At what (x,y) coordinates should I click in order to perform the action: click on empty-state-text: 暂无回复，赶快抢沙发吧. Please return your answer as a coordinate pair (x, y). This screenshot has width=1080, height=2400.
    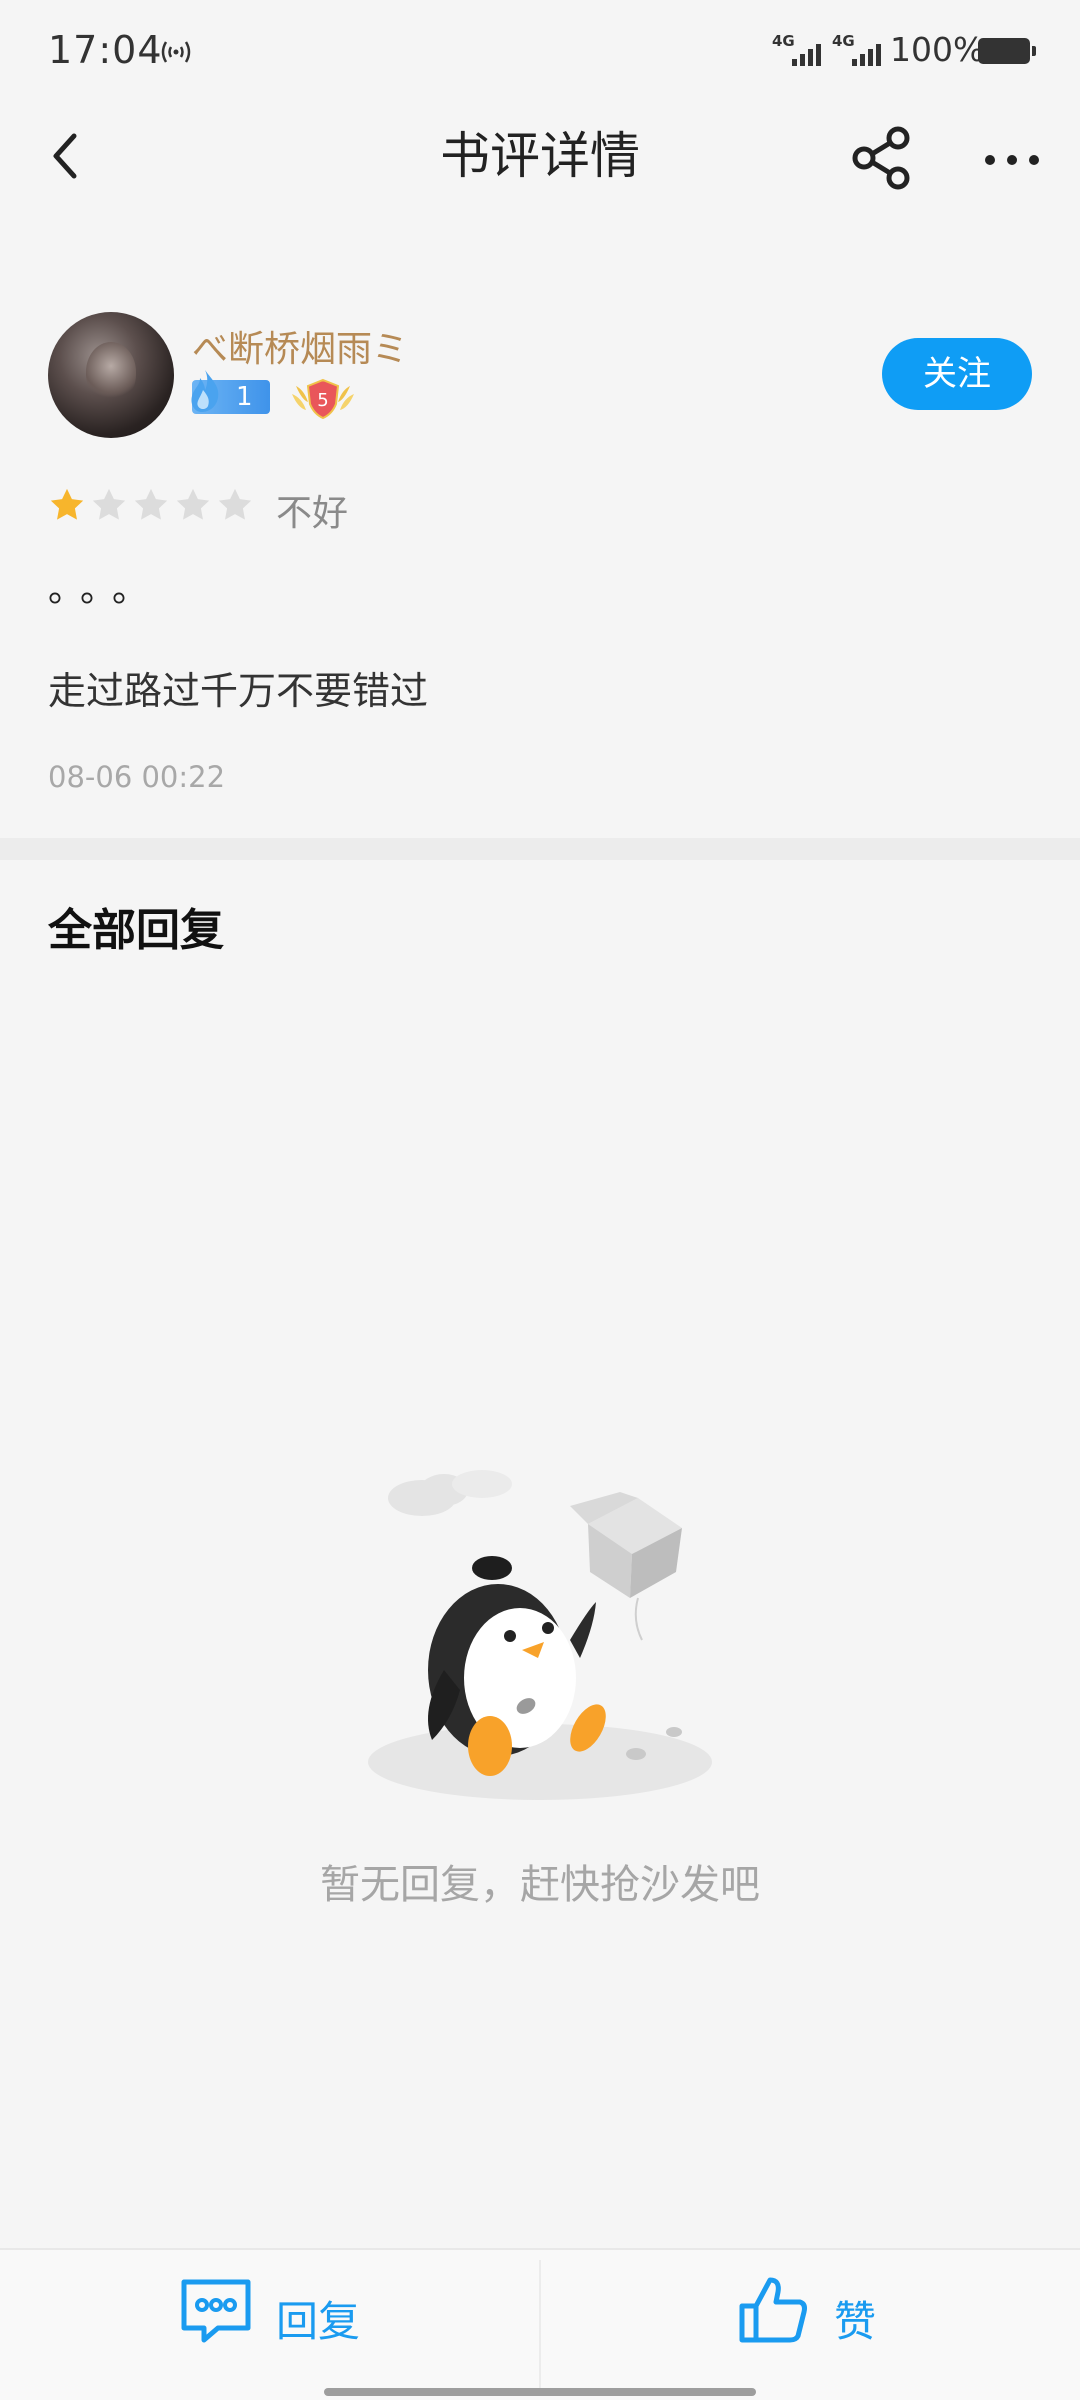
    Looking at the image, I should click on (540, 1885).